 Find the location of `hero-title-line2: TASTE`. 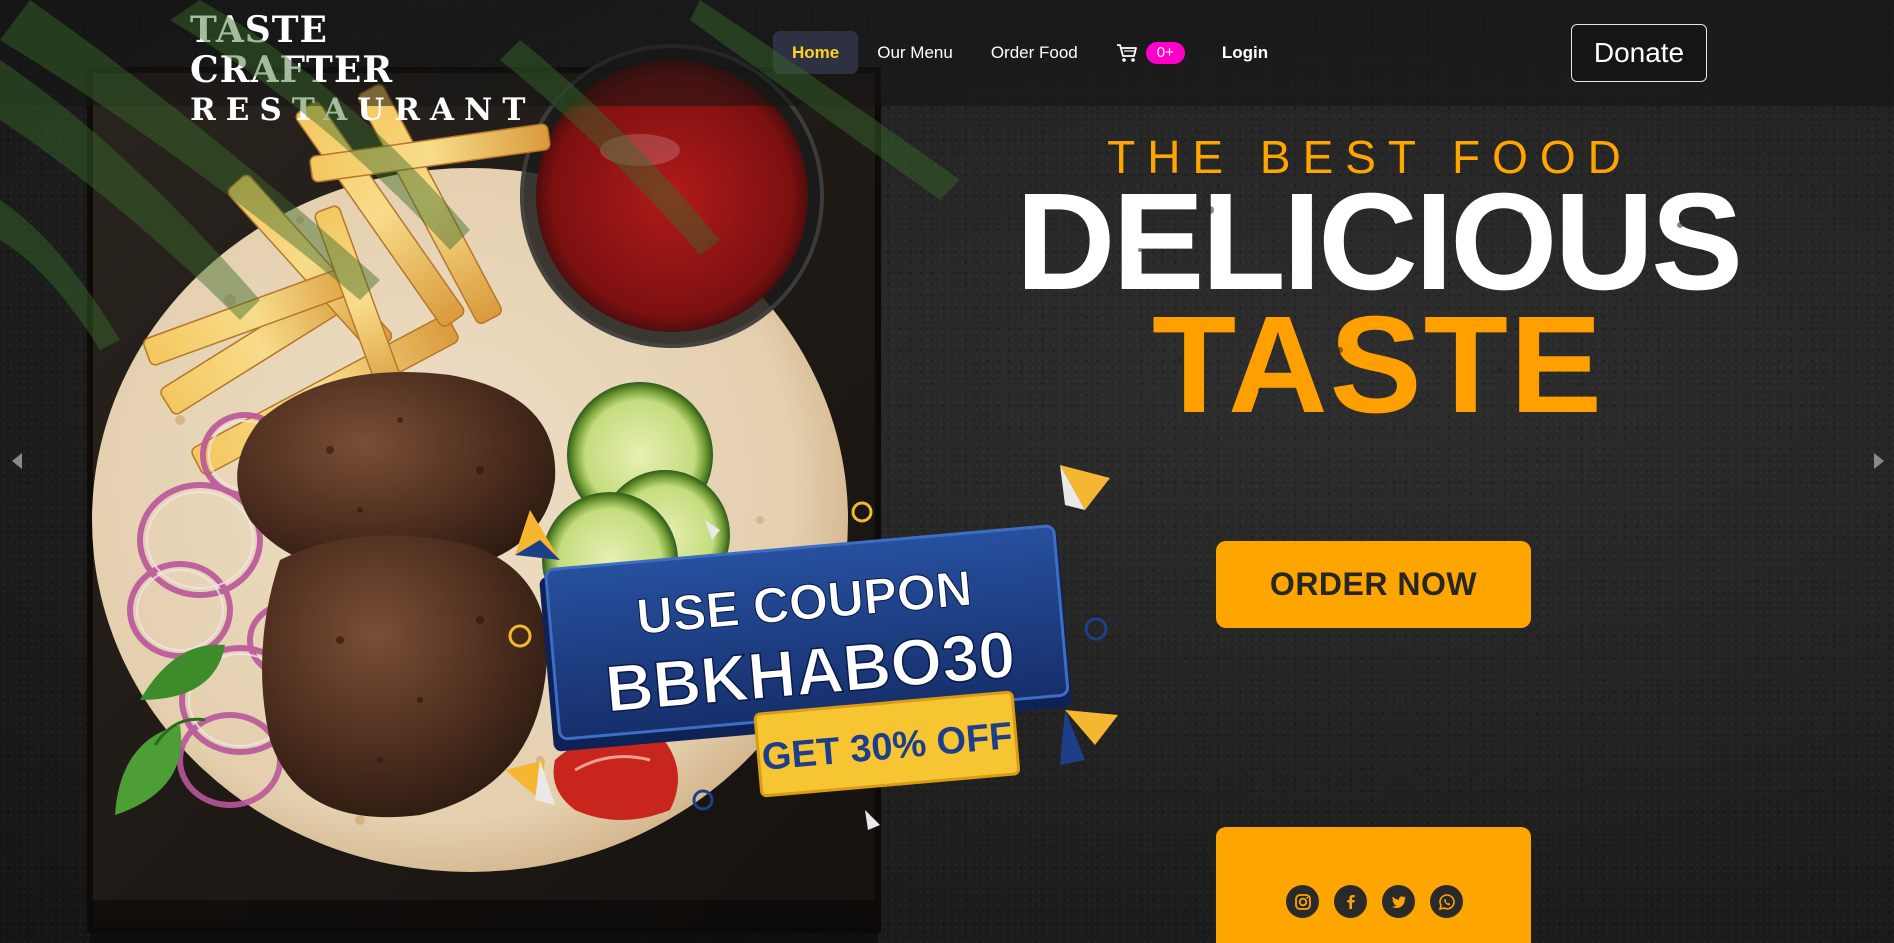

hero-title-line2: TASTE is located at coordinates (1378, 365).